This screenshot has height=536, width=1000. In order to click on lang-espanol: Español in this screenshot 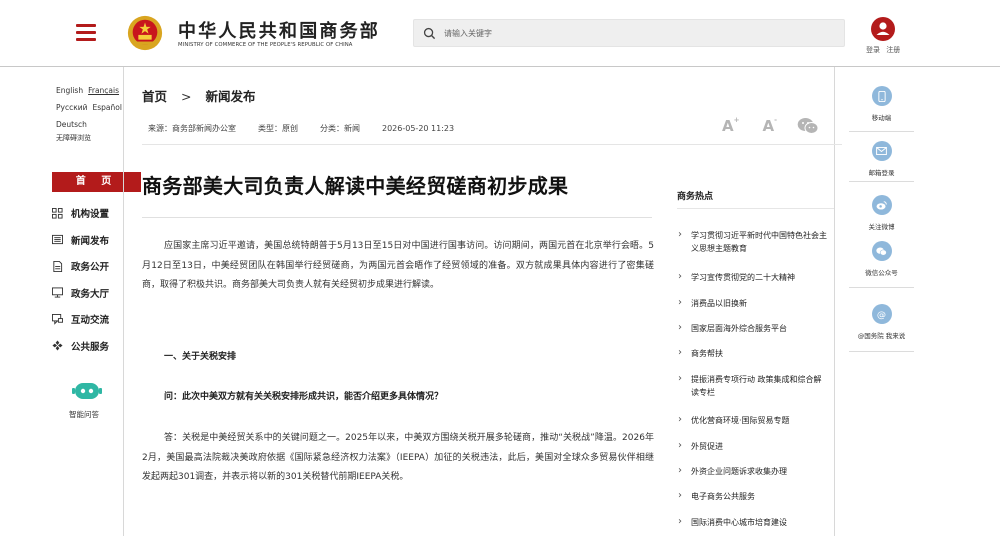, I will do `click(107, 107)`.